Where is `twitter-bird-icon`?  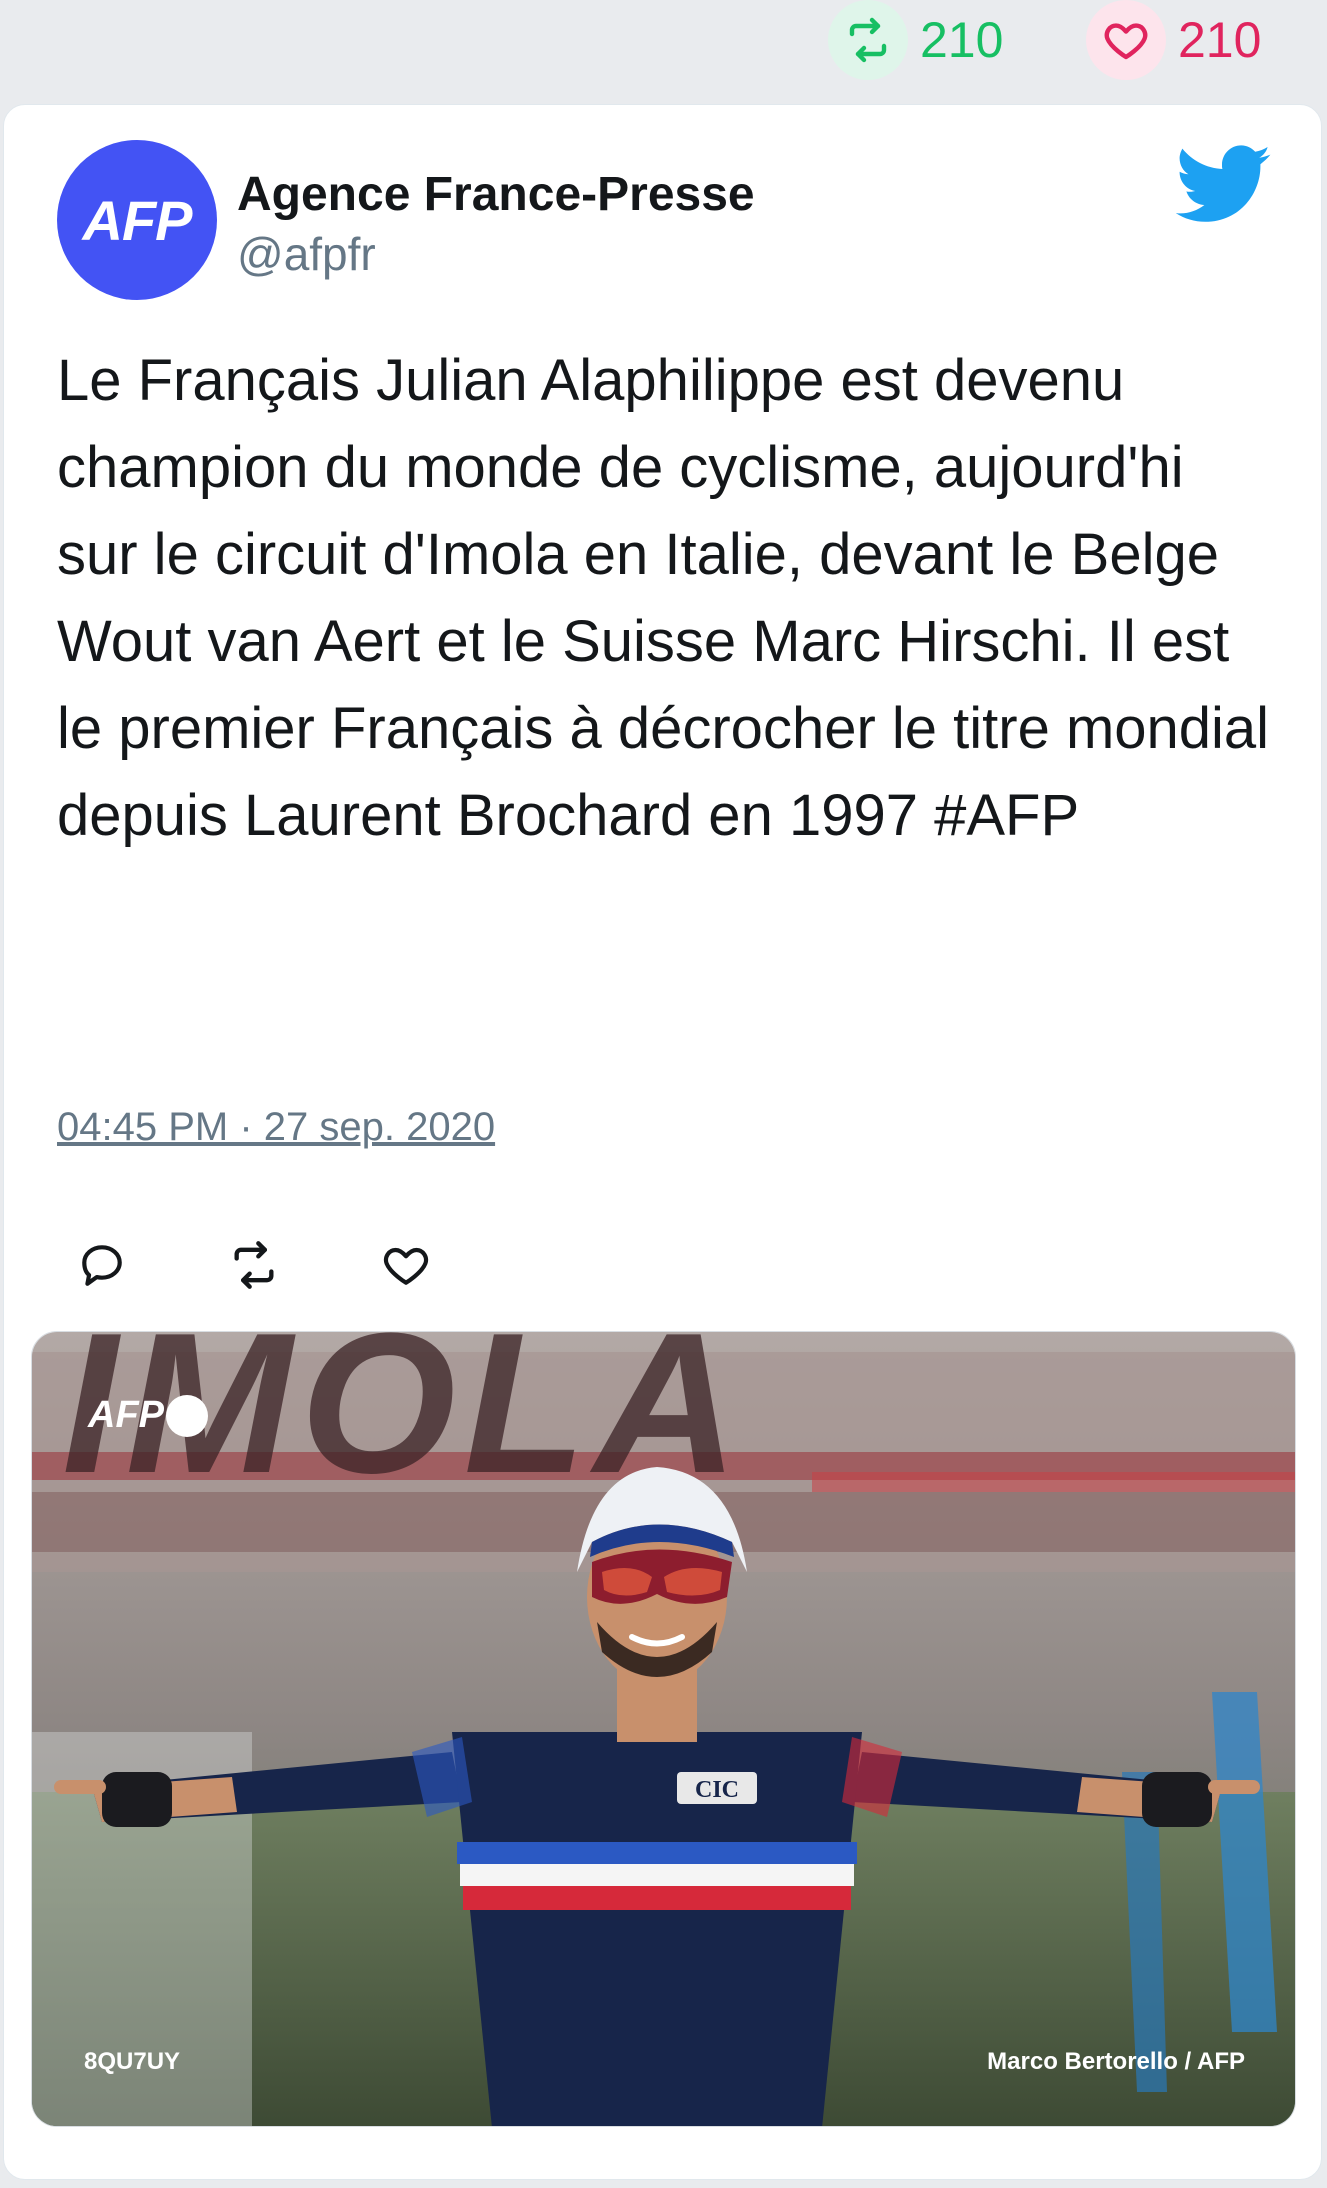 twitter-bird-icon is located at coordinates (1223, 185).